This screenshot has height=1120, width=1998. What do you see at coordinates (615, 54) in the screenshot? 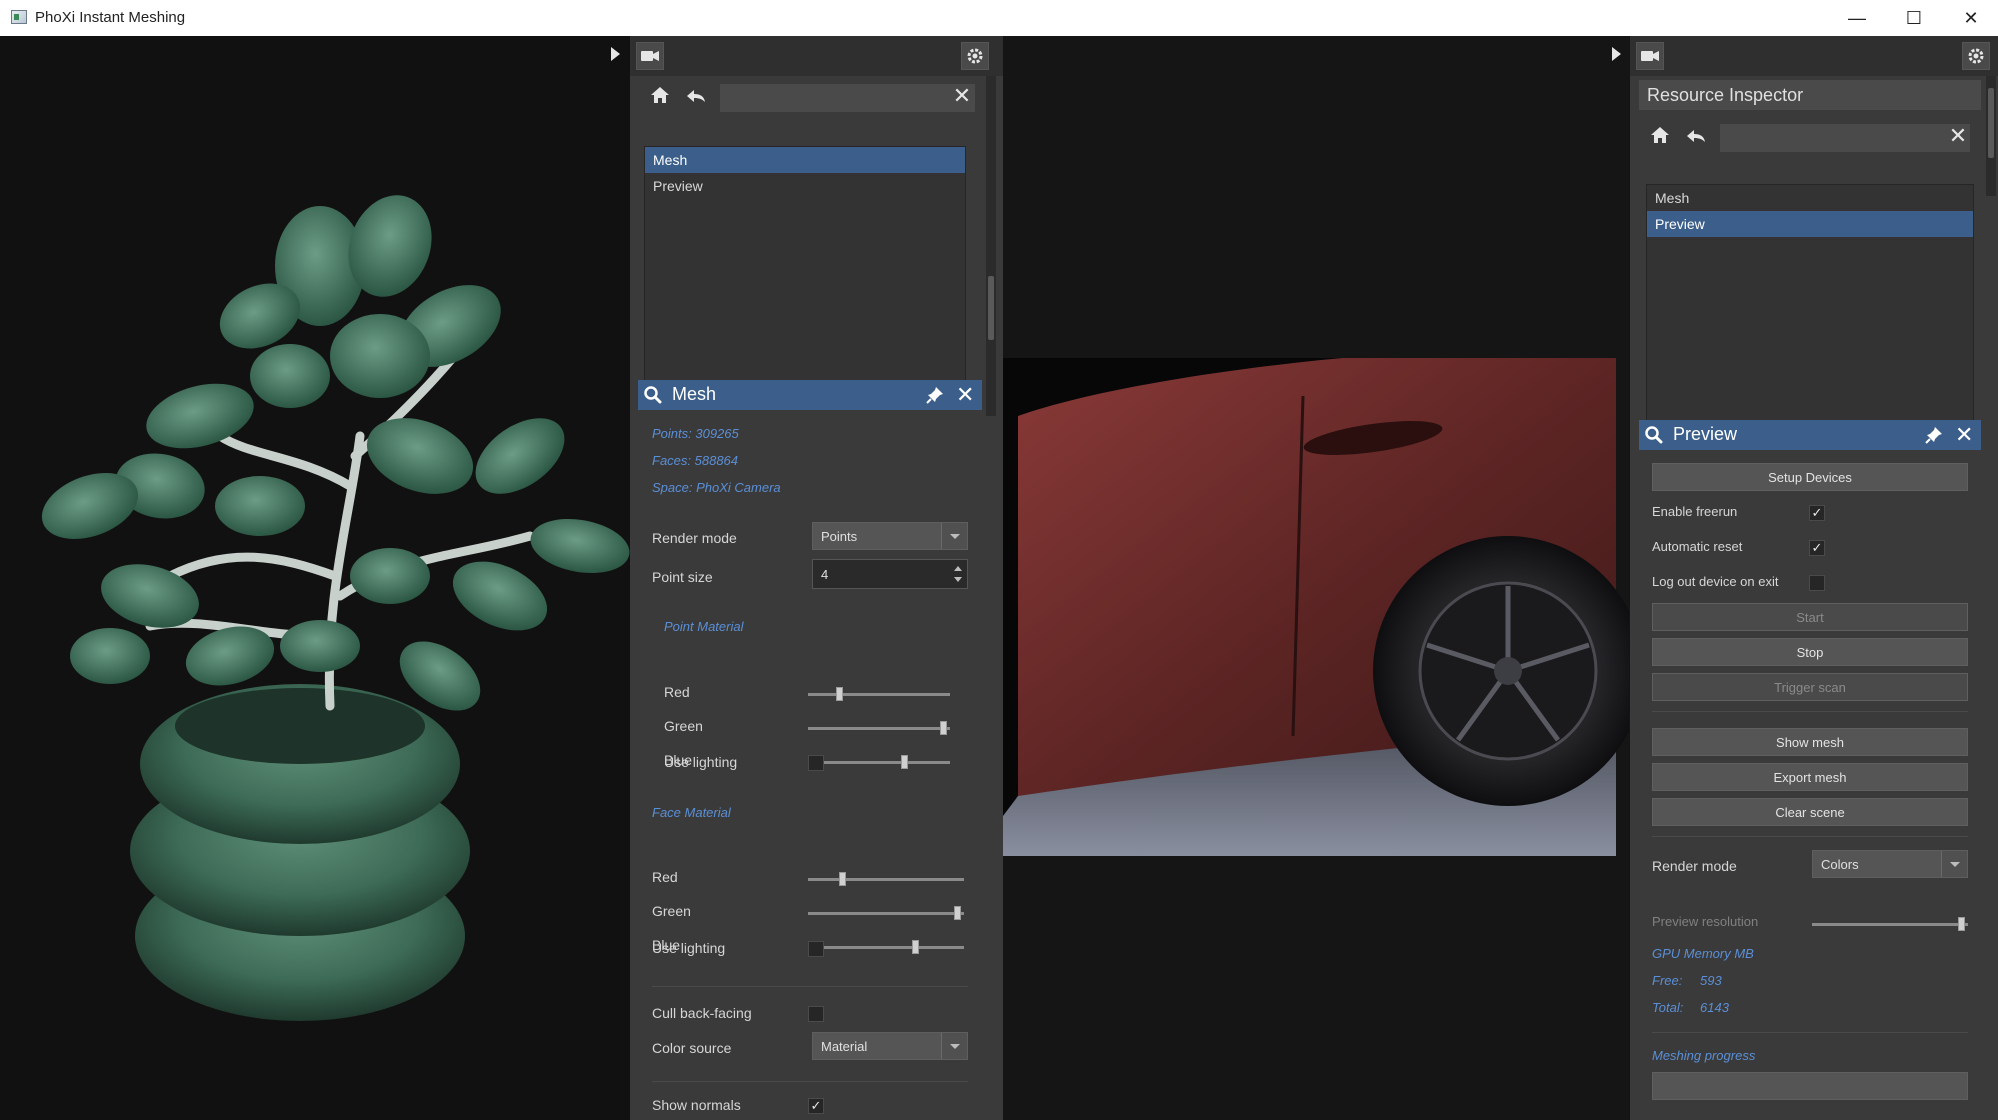
I see `expand-left-arrow-icon` at bounding box center [615, 54].